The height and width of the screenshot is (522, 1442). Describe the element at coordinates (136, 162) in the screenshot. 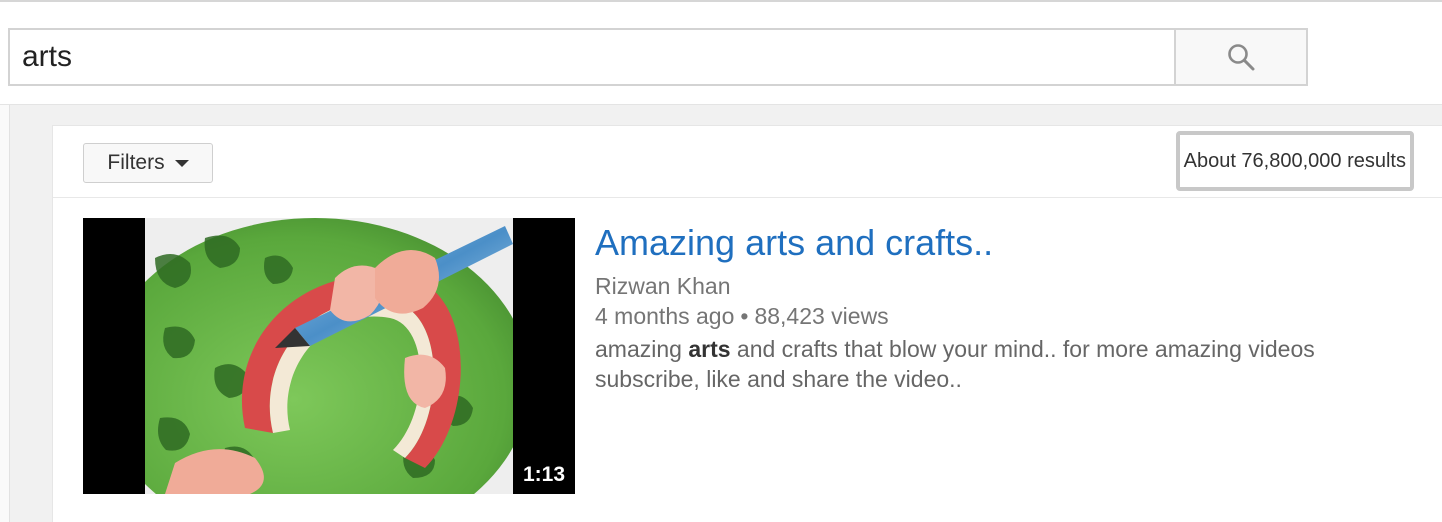

I see `filters-label: Filters` at that location.